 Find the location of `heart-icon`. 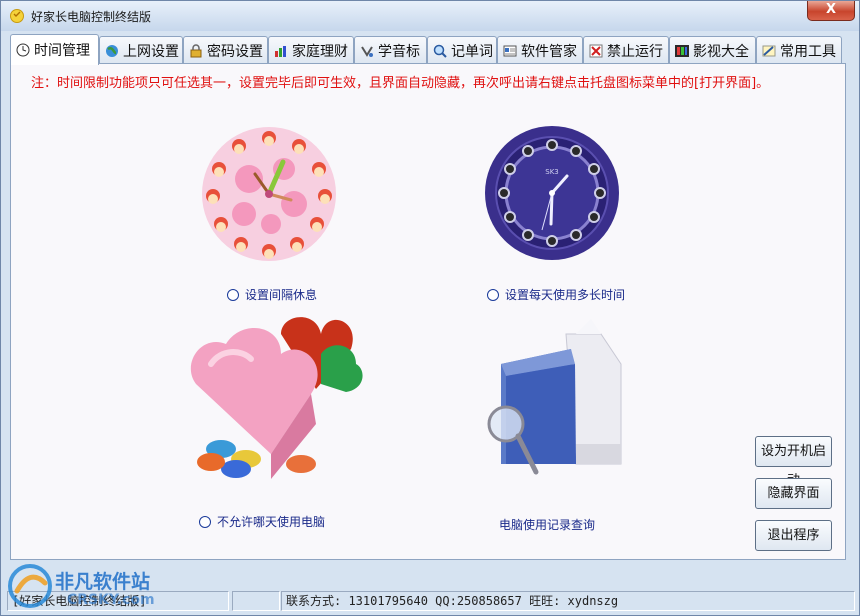

heart-icon is located at coordinates (276, 398).